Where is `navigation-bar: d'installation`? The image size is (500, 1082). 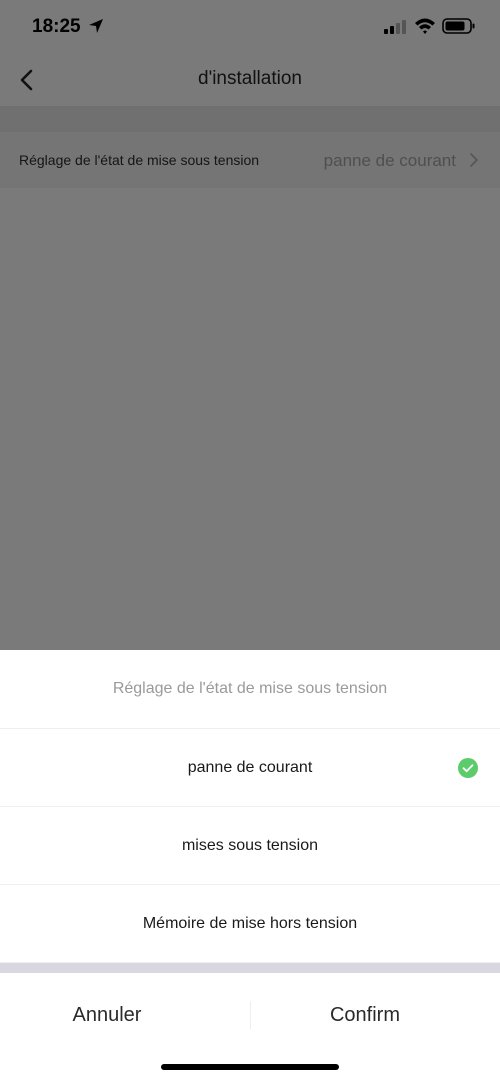 navigation-bar: d'installation is located at coordinates (250, 80).